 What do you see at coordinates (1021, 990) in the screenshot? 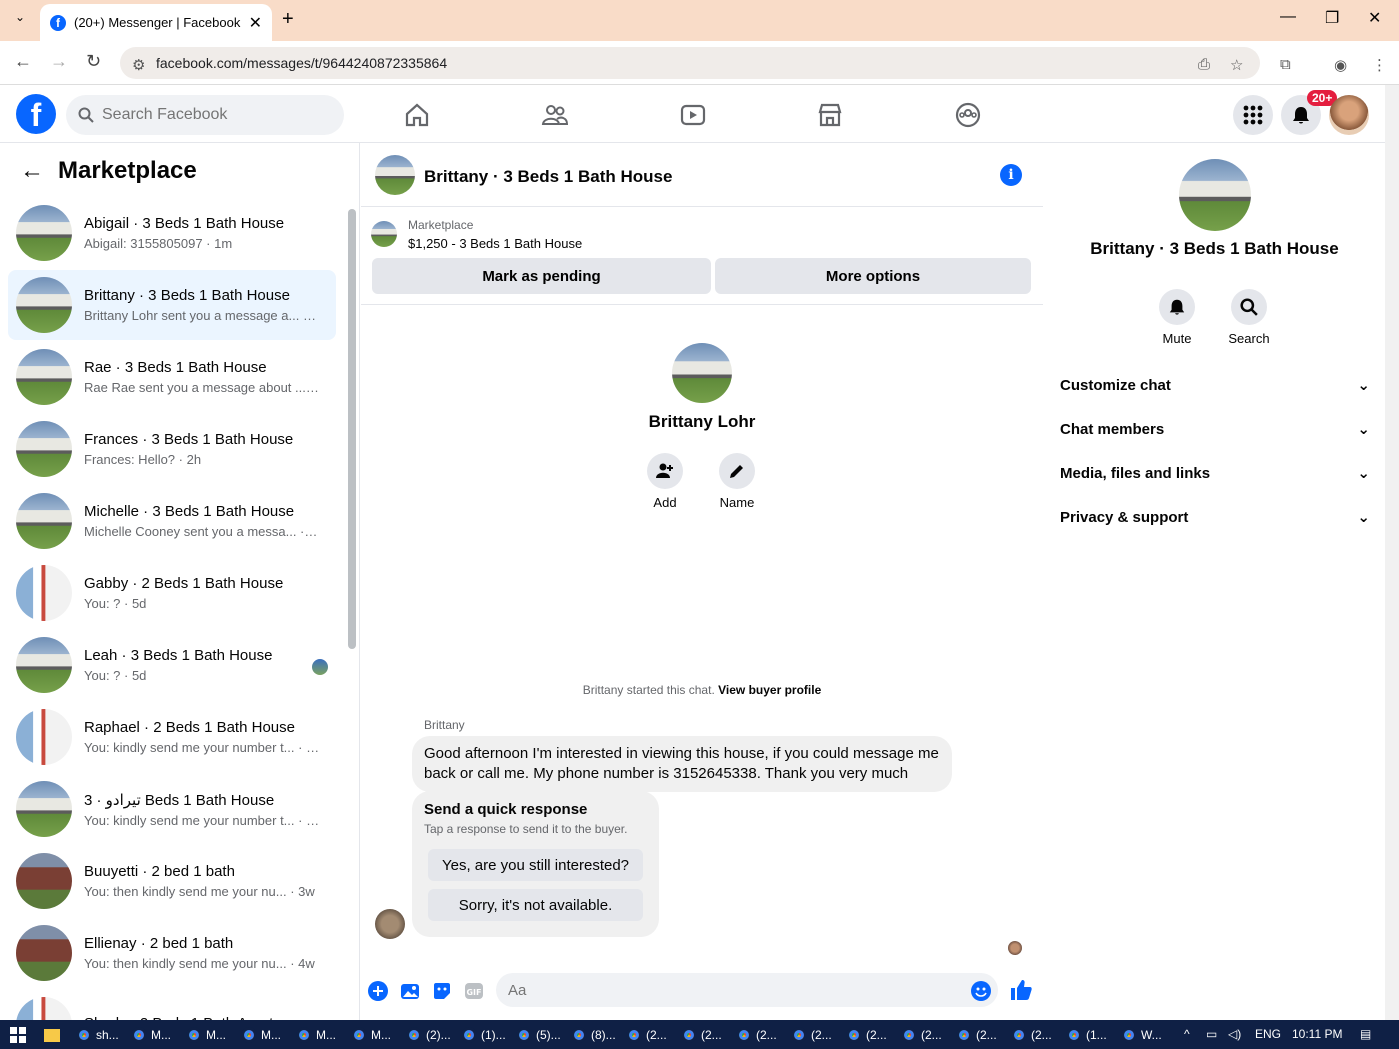
I see `thumbs-up-icon` at bounding box center [1021, 990].